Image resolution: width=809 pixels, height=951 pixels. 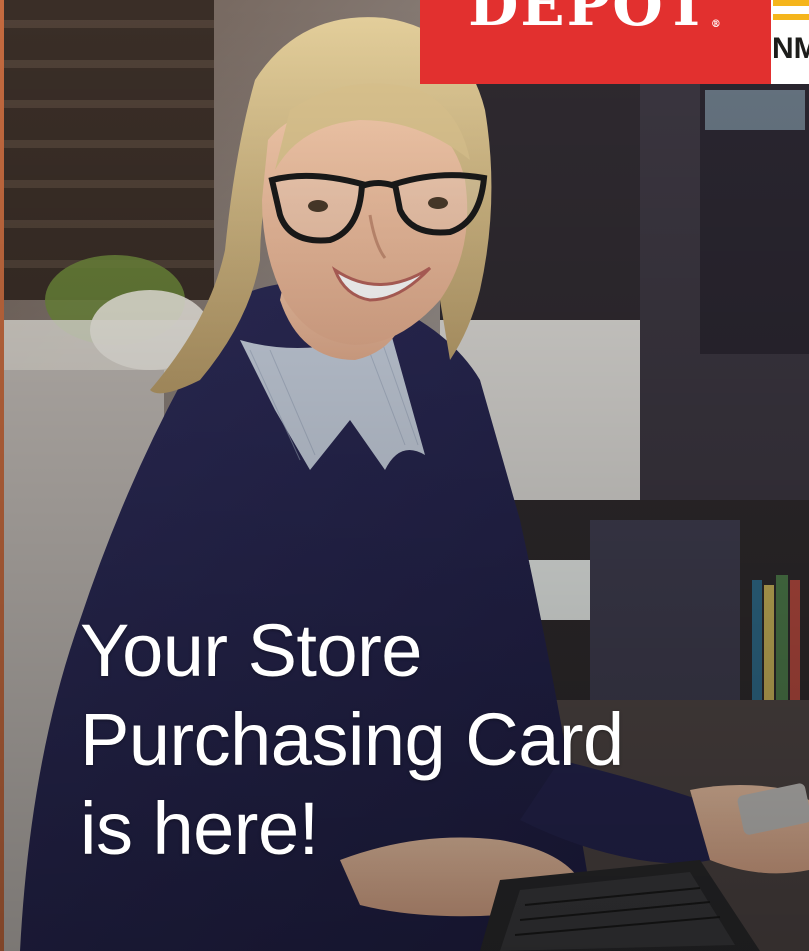 What do you see at coordinates (791, 17) in the screenshot?
I see `logo-bar-bottom` at bounding box center [791, 17].